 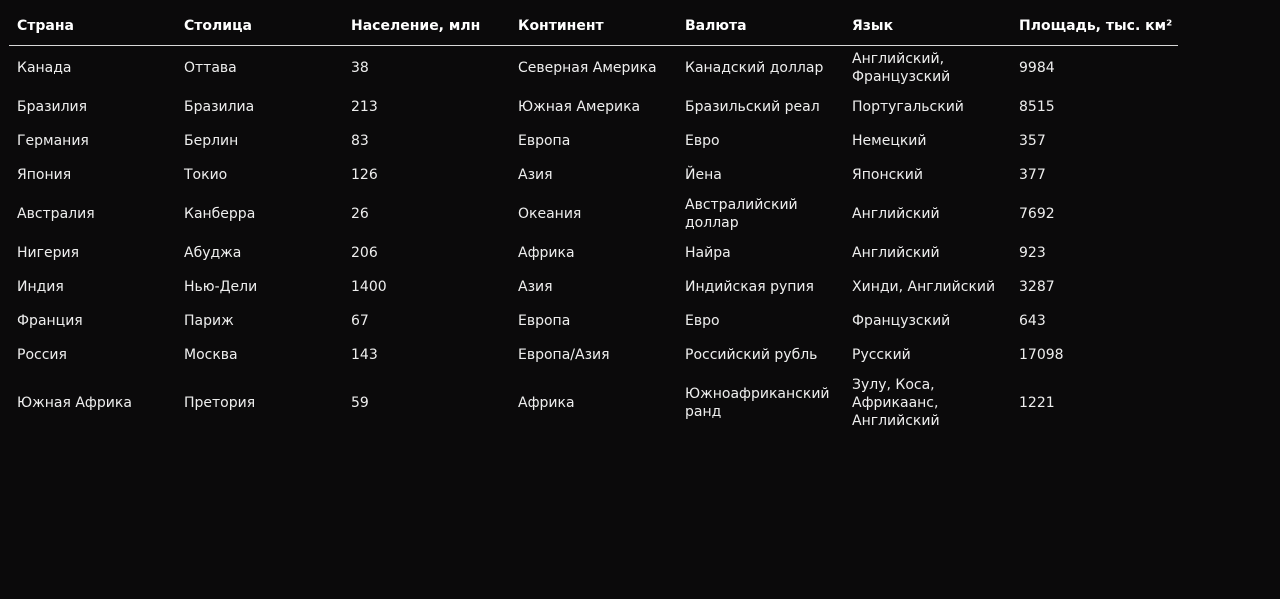 What do you see at coordinates (550, 214) in the screenshot?
I see `cell-continent: Океания` at bounding box center [550, 214].